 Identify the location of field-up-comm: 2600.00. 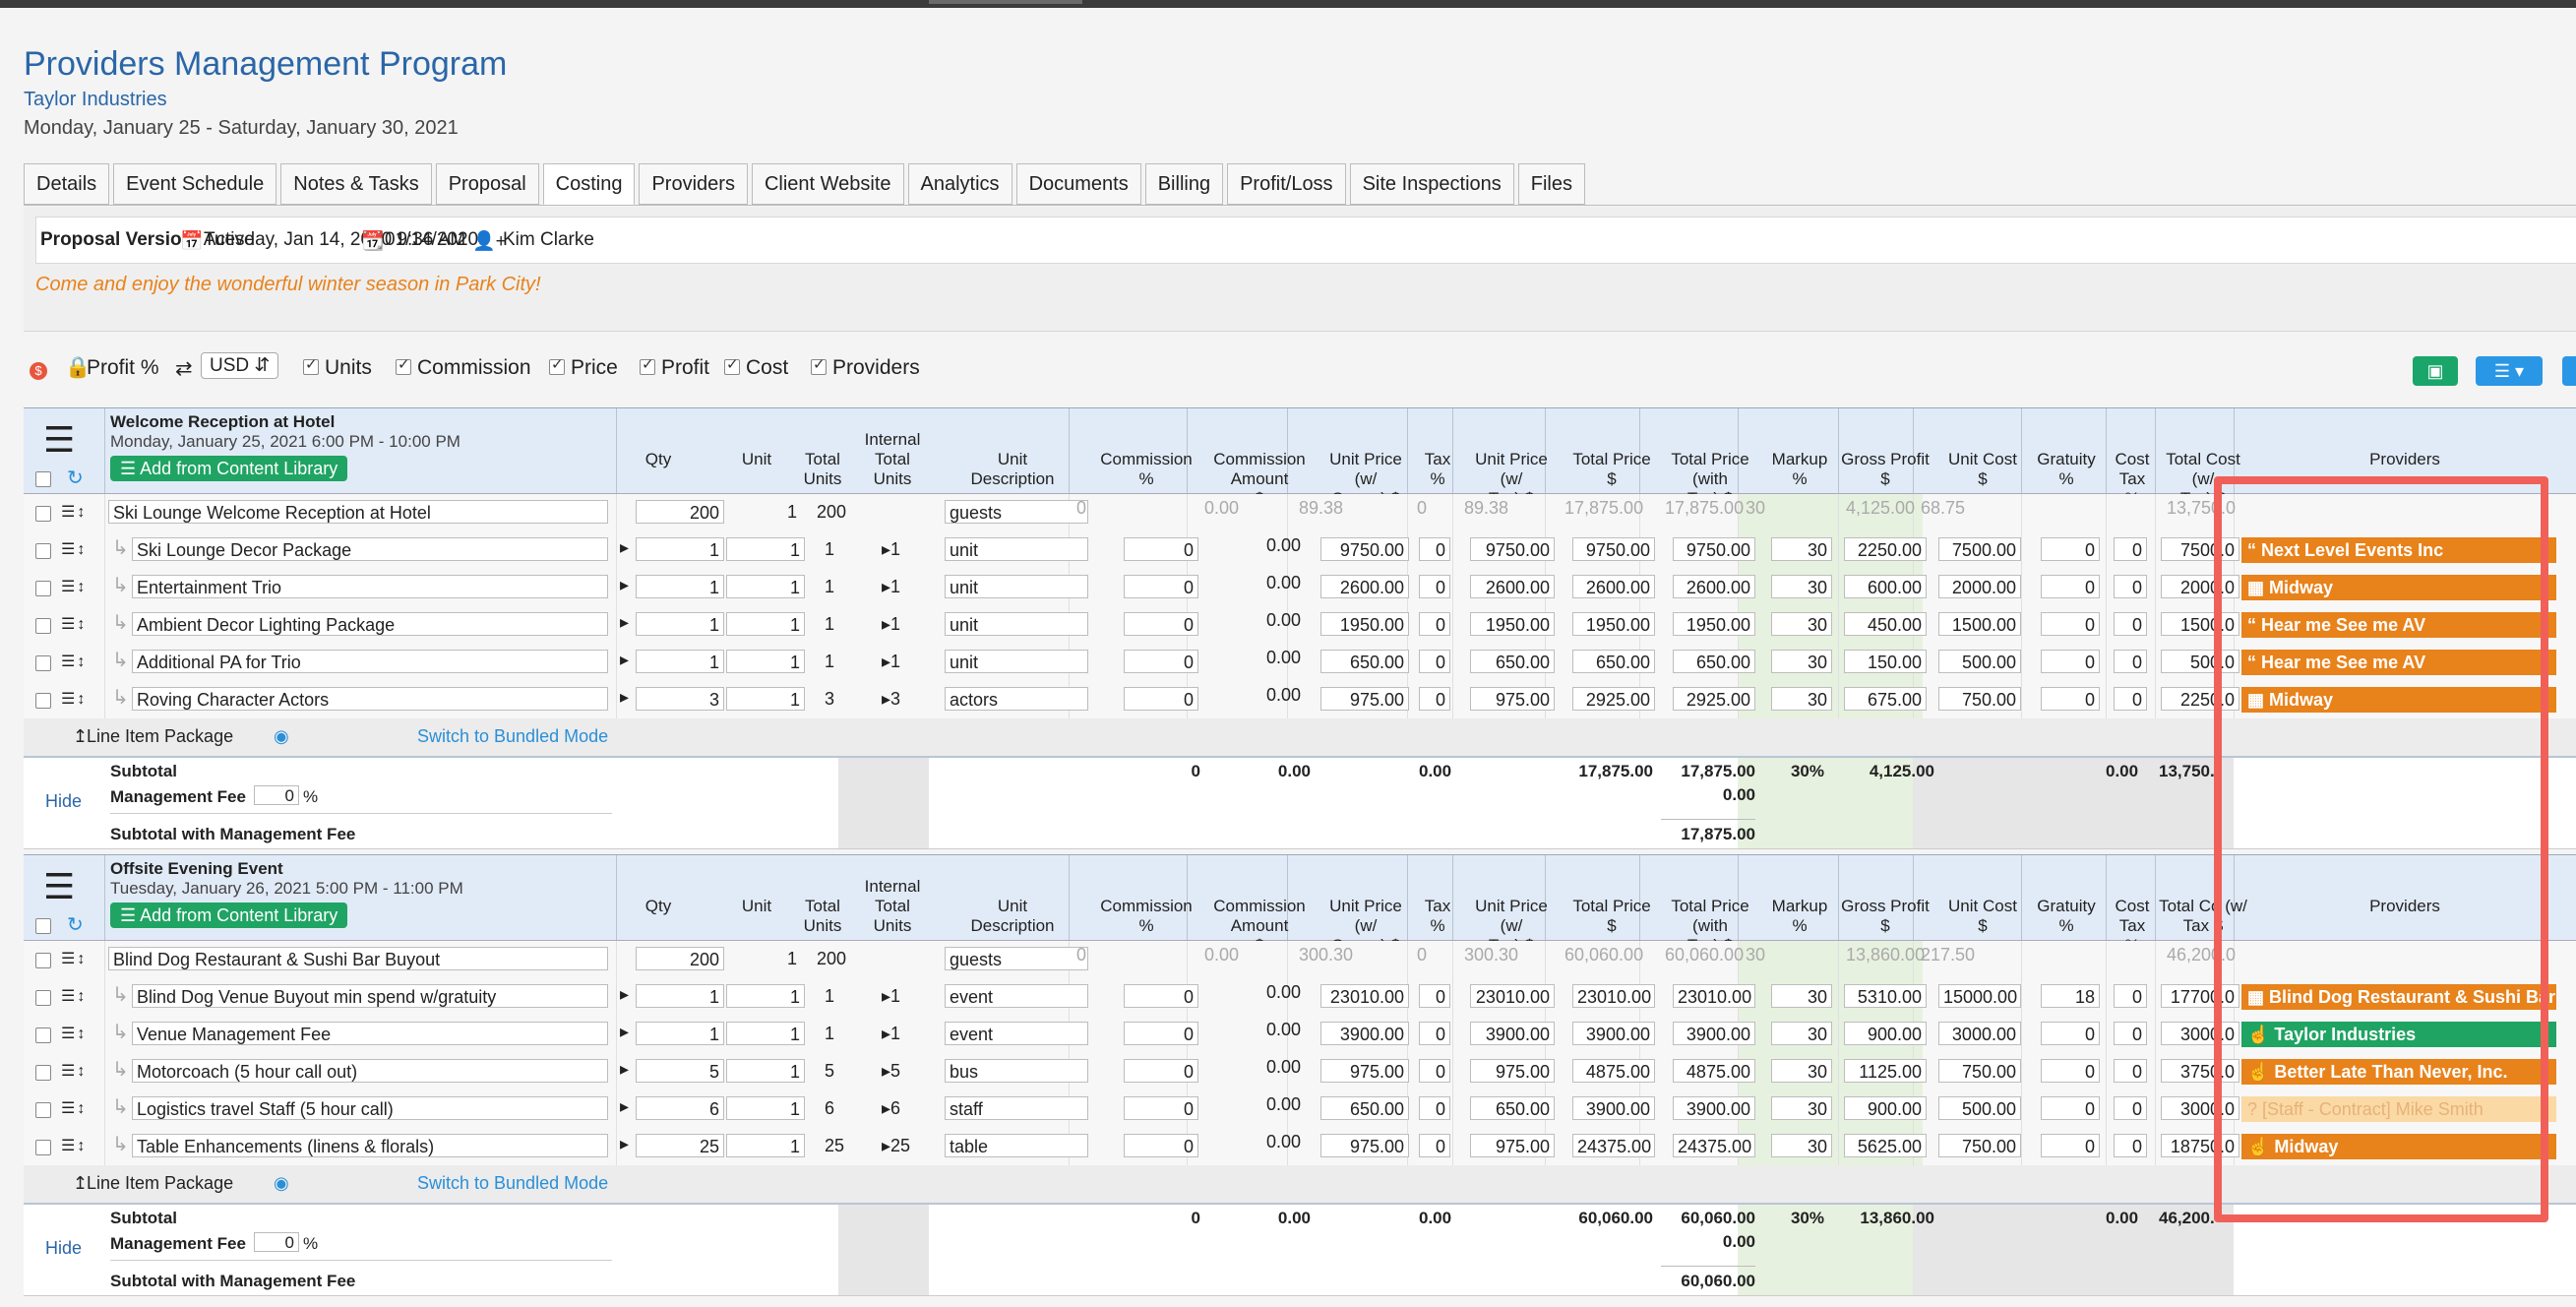
(1364, 586).